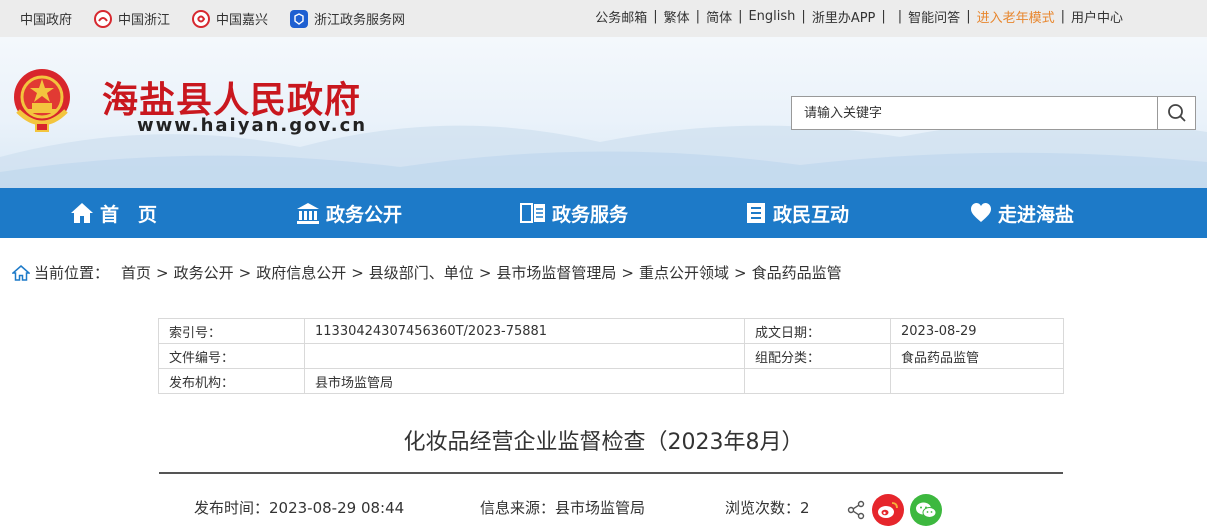 This screenshot has height=528, width=1207. What do you see at coordinates (603, 442) in the screenshot?
I see `article-title: 化妆品经营企业监督检查（2023年8月）` at bounding box center [603, 442].